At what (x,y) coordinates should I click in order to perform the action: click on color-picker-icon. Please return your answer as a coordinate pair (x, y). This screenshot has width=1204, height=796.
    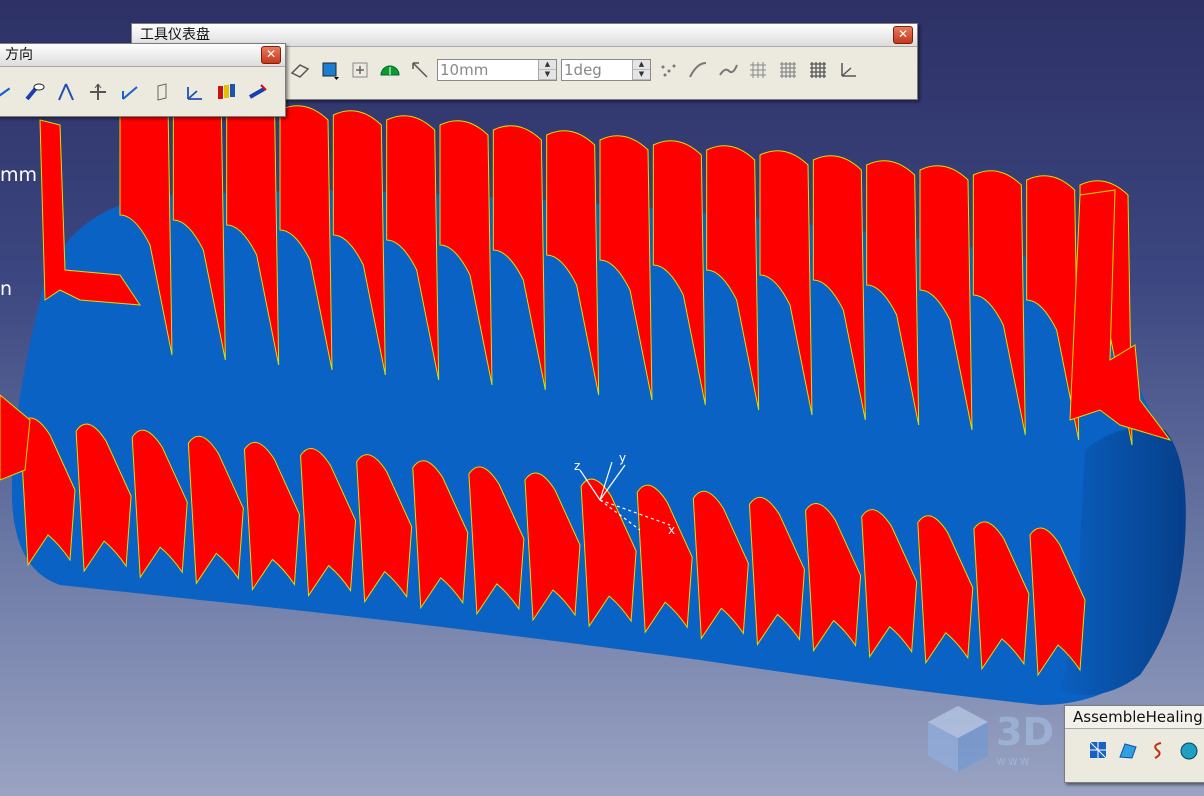
    Looking at the image, I should click on (330, 70).